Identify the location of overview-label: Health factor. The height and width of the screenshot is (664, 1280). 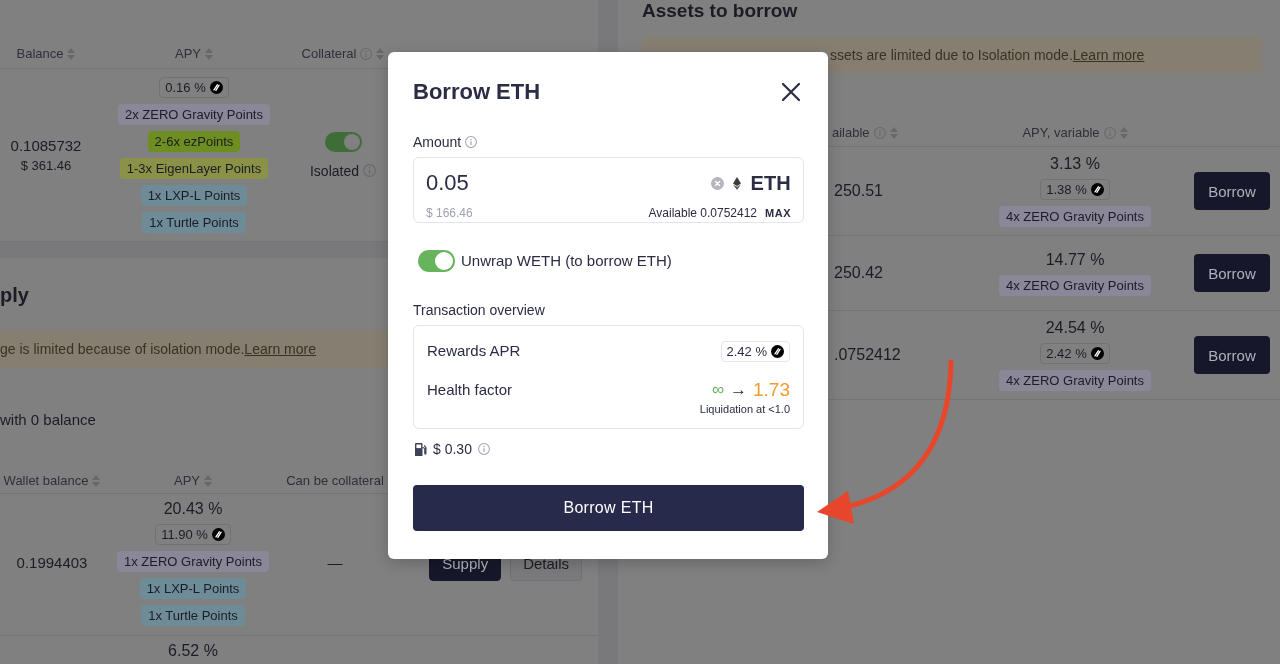
(470, 390).